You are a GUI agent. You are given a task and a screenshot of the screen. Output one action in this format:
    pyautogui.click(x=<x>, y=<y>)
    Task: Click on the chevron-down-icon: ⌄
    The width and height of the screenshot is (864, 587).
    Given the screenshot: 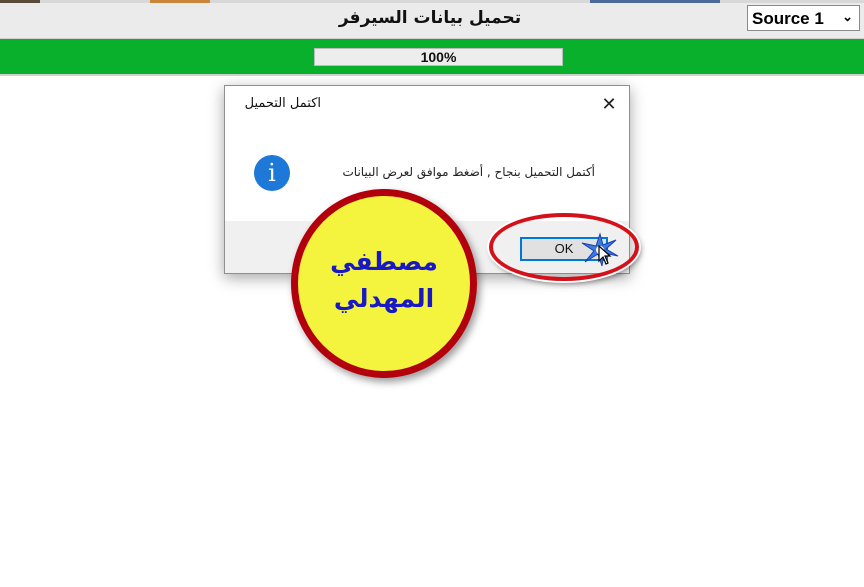 What is the action you would take?
    pyautogui.click(x=847, y=16)
    